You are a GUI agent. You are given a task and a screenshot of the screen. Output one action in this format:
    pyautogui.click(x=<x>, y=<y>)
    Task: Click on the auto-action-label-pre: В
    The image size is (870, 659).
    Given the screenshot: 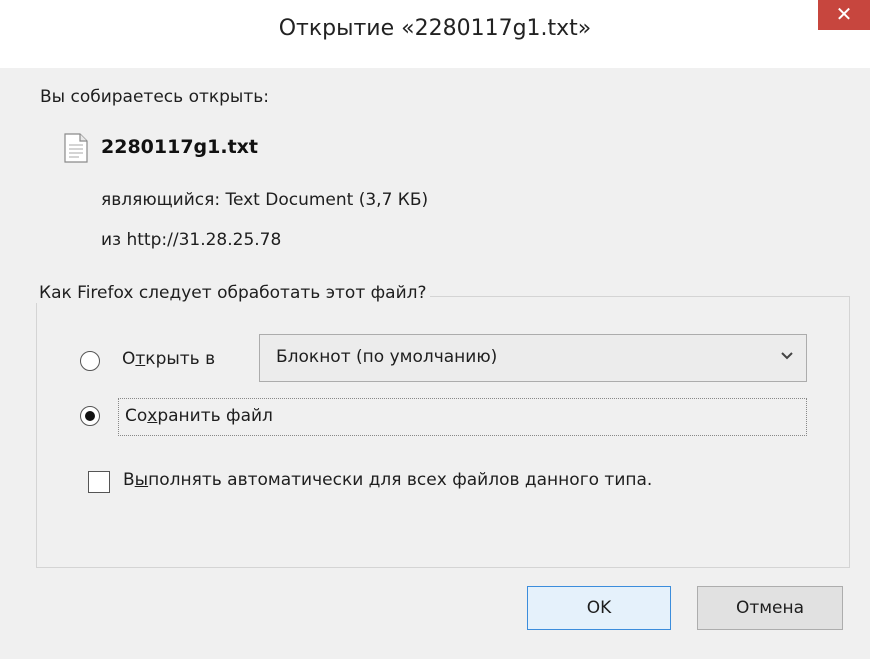 What is the action you would take?
    pyautogui.click(x=129, y=480)
    